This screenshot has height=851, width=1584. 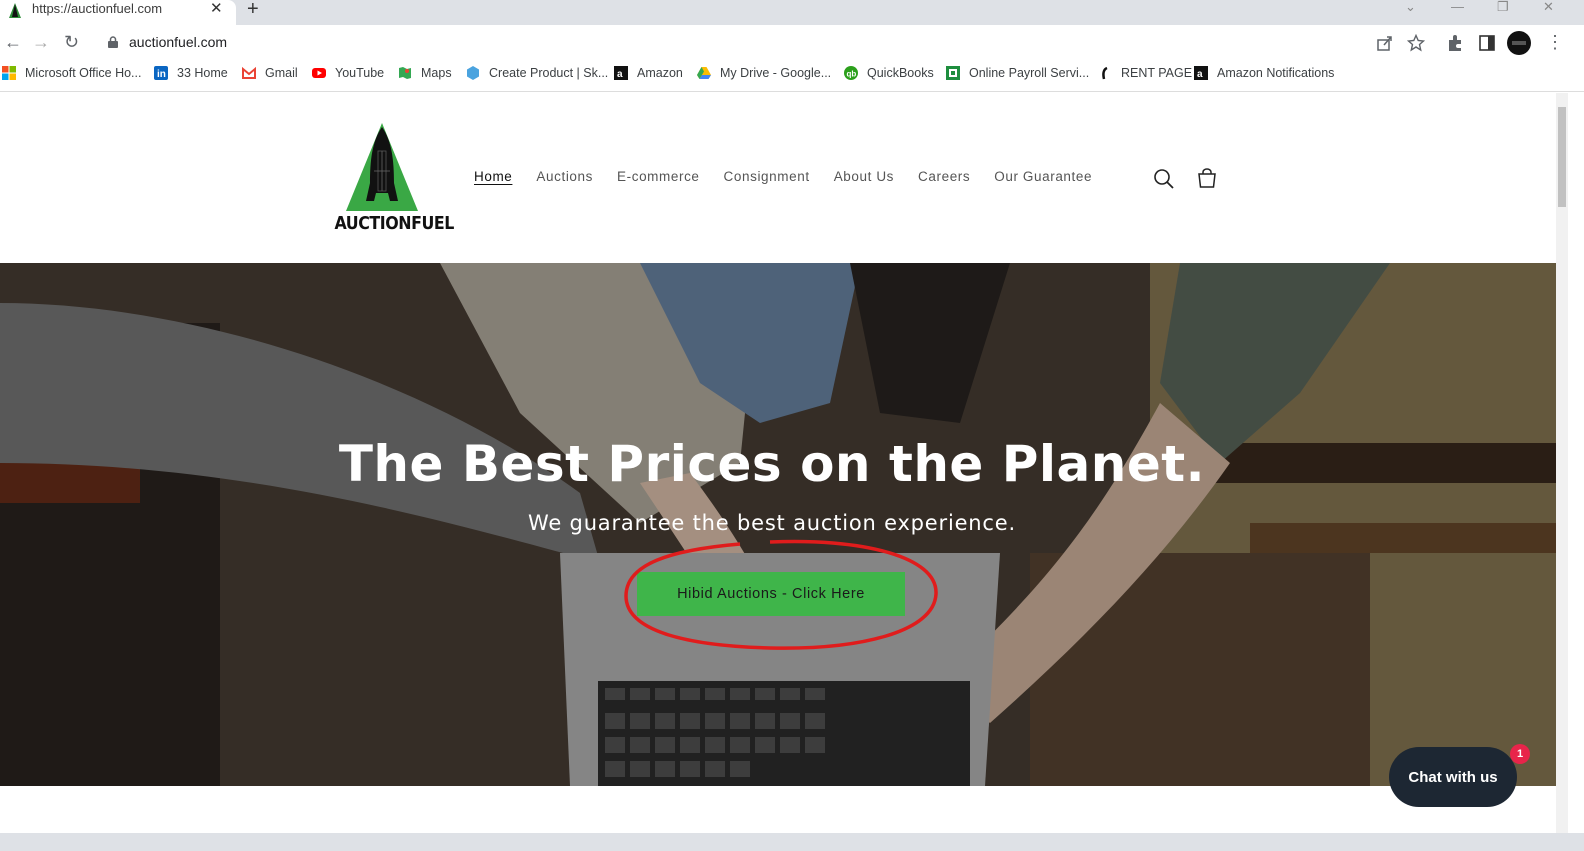 What do you see at coordinates (71, 42) in the screenshot?
I see `reload-icon: ↻` at bounding box center [71, 42].